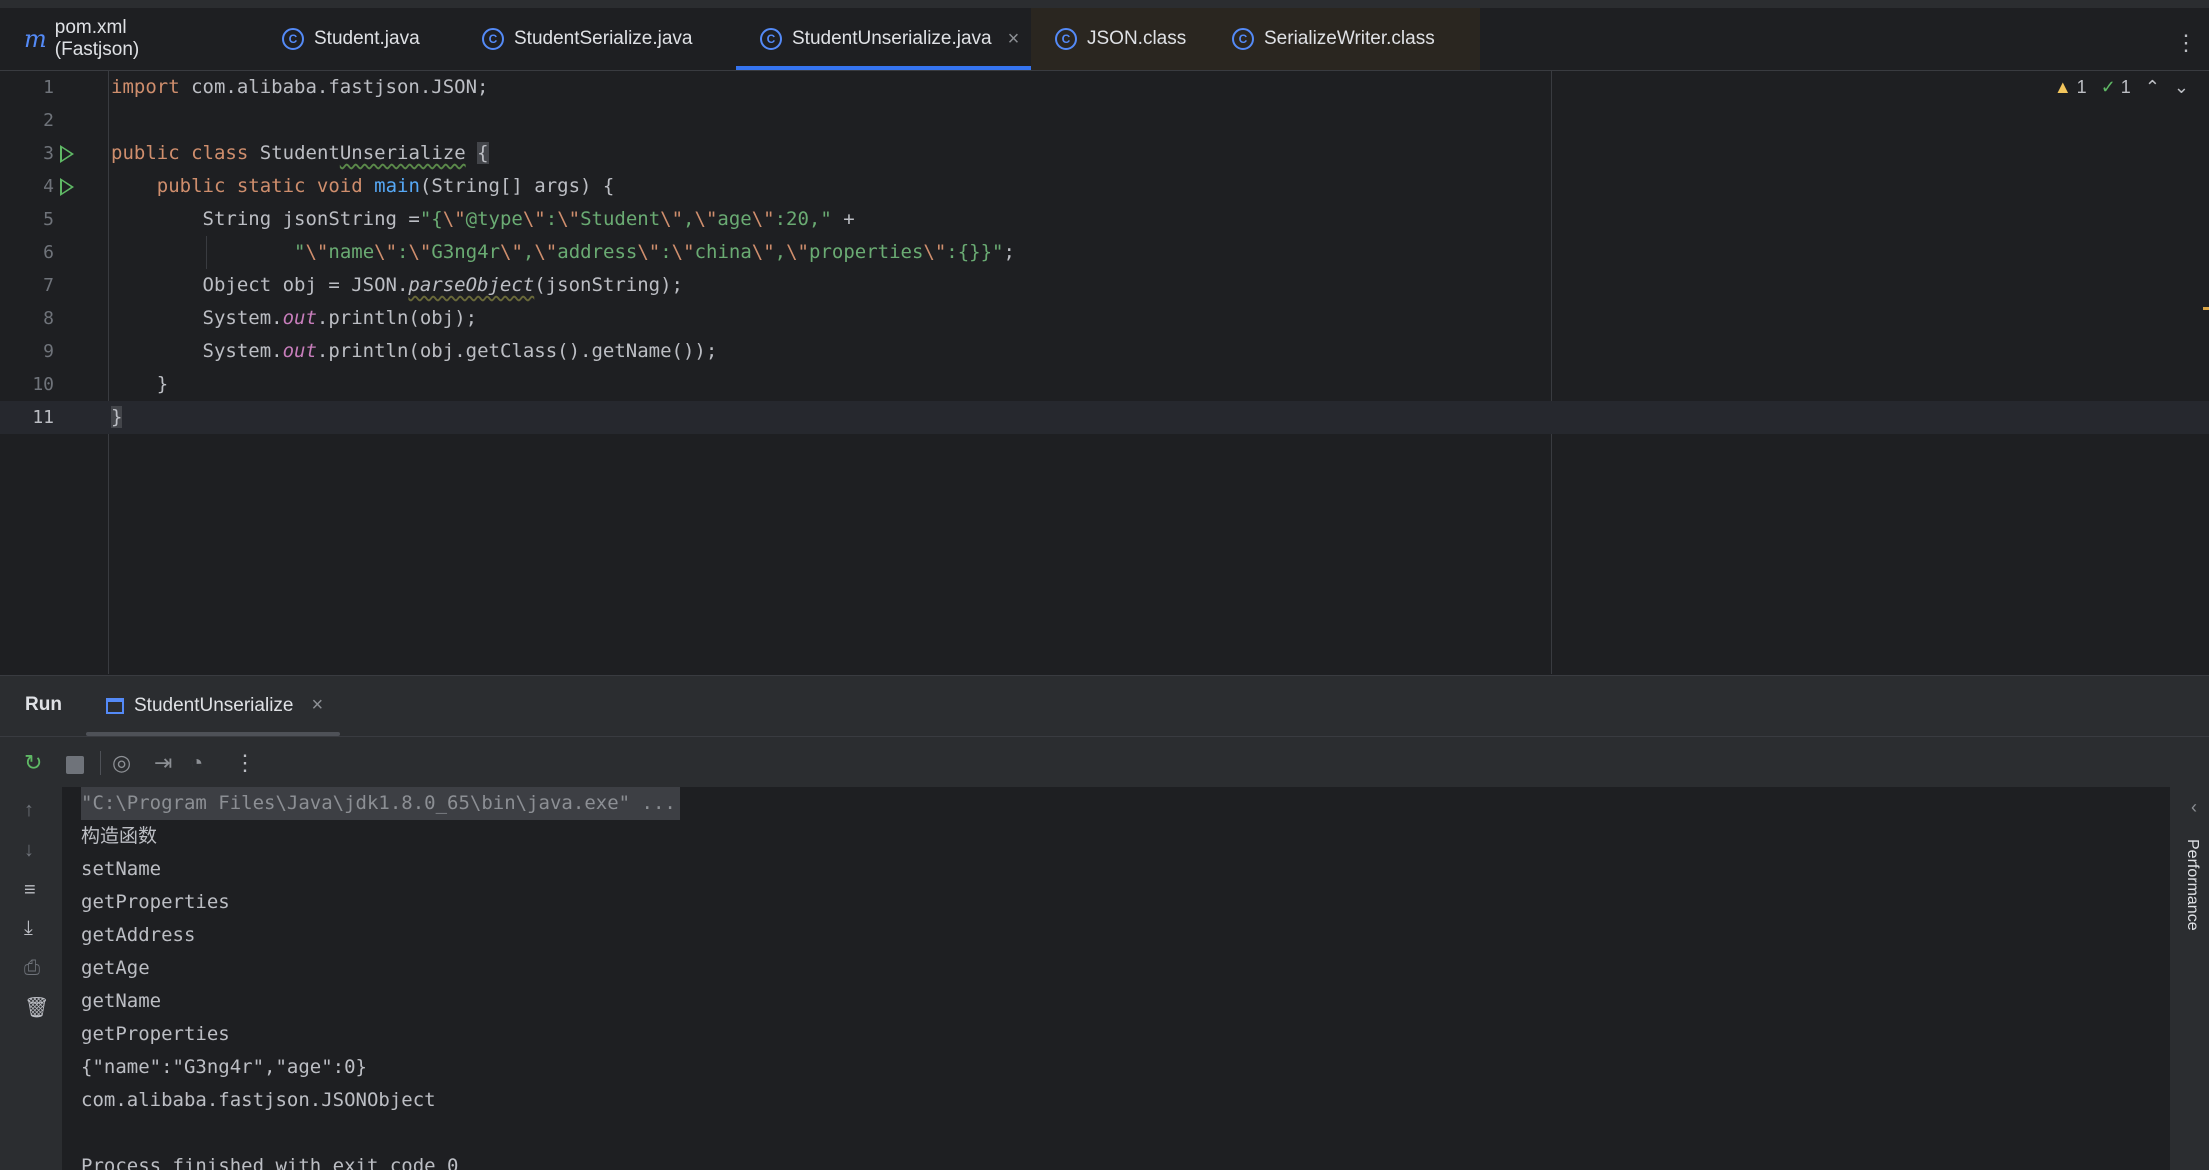  What do you see at coordinates (1137, 38) in the screenshot?
I see `tab-label: JSON.class` at bounding box center [1137, 38].